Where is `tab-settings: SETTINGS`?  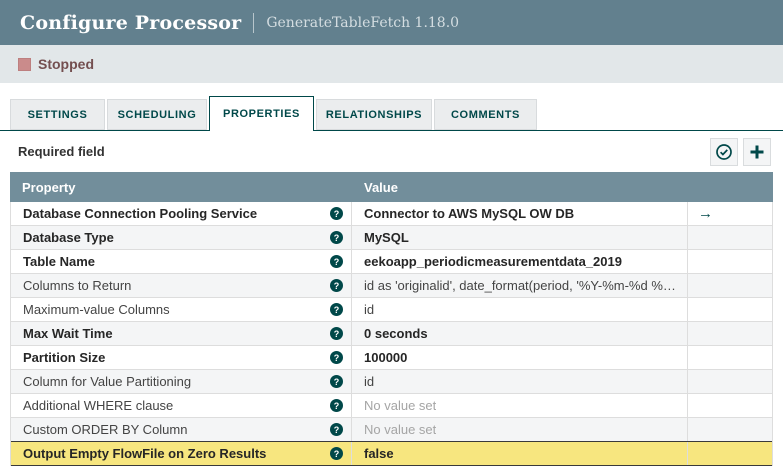
tab-settings: SETTINGS is located at coordinates (57, 114).